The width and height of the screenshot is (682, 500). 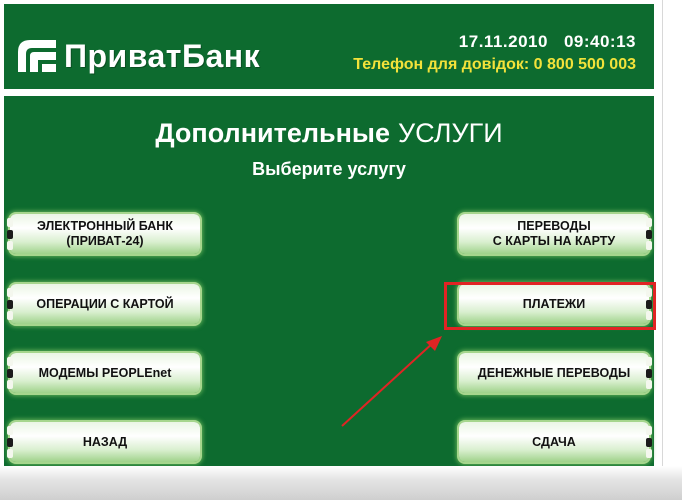 What do you see at coordinates (494, 64) in the screenshot?
I see `help-phone: Телефон для довідок: 0 800 500 003` at bounding box center [494, 64].